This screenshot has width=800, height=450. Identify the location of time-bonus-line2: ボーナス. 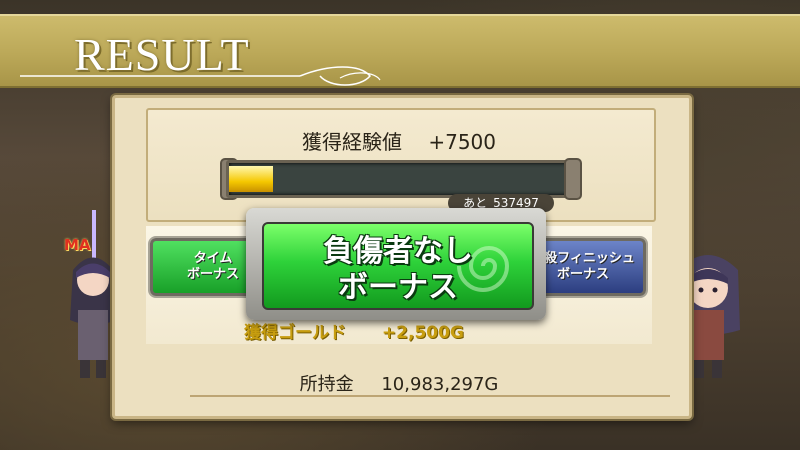
(212, 274).